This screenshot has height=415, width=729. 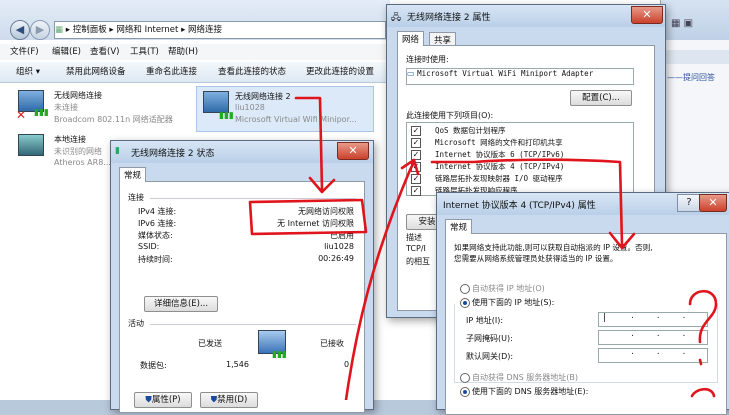 What do you see at coordinates (490, 356) in the screenshot?
I see `gateway-label: 默认网关(D):` at bounding box center [490, 356].